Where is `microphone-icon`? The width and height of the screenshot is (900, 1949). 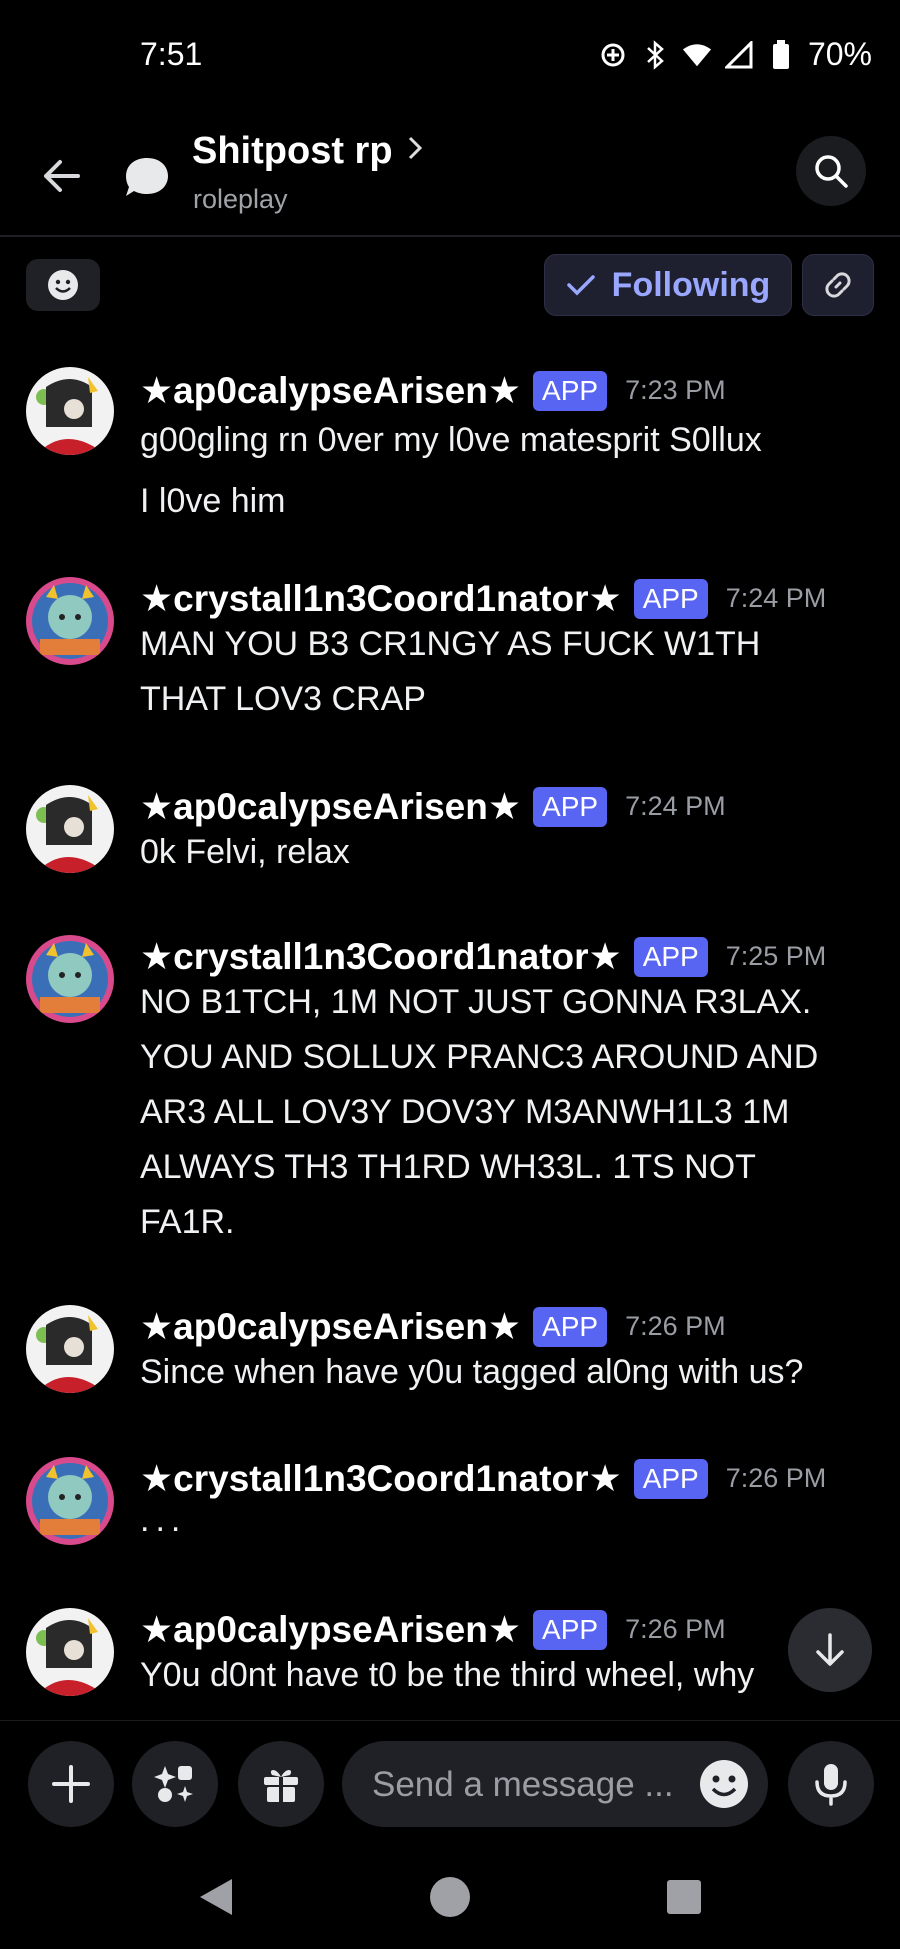
microphone-icon is located at coordinates (831, 1785).